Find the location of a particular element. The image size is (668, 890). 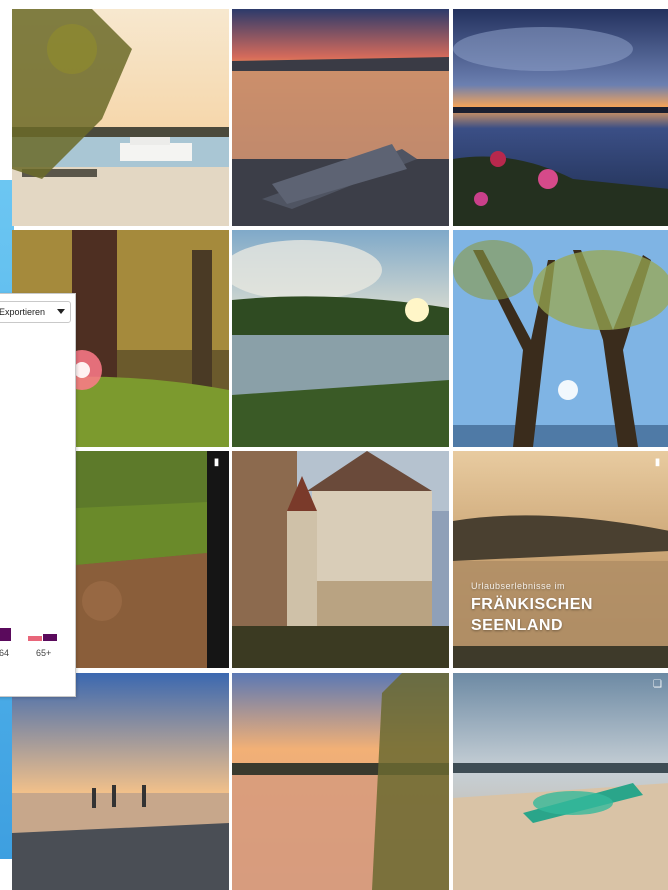

age-axis-label: 65+ is located at coordinates (44, 653).